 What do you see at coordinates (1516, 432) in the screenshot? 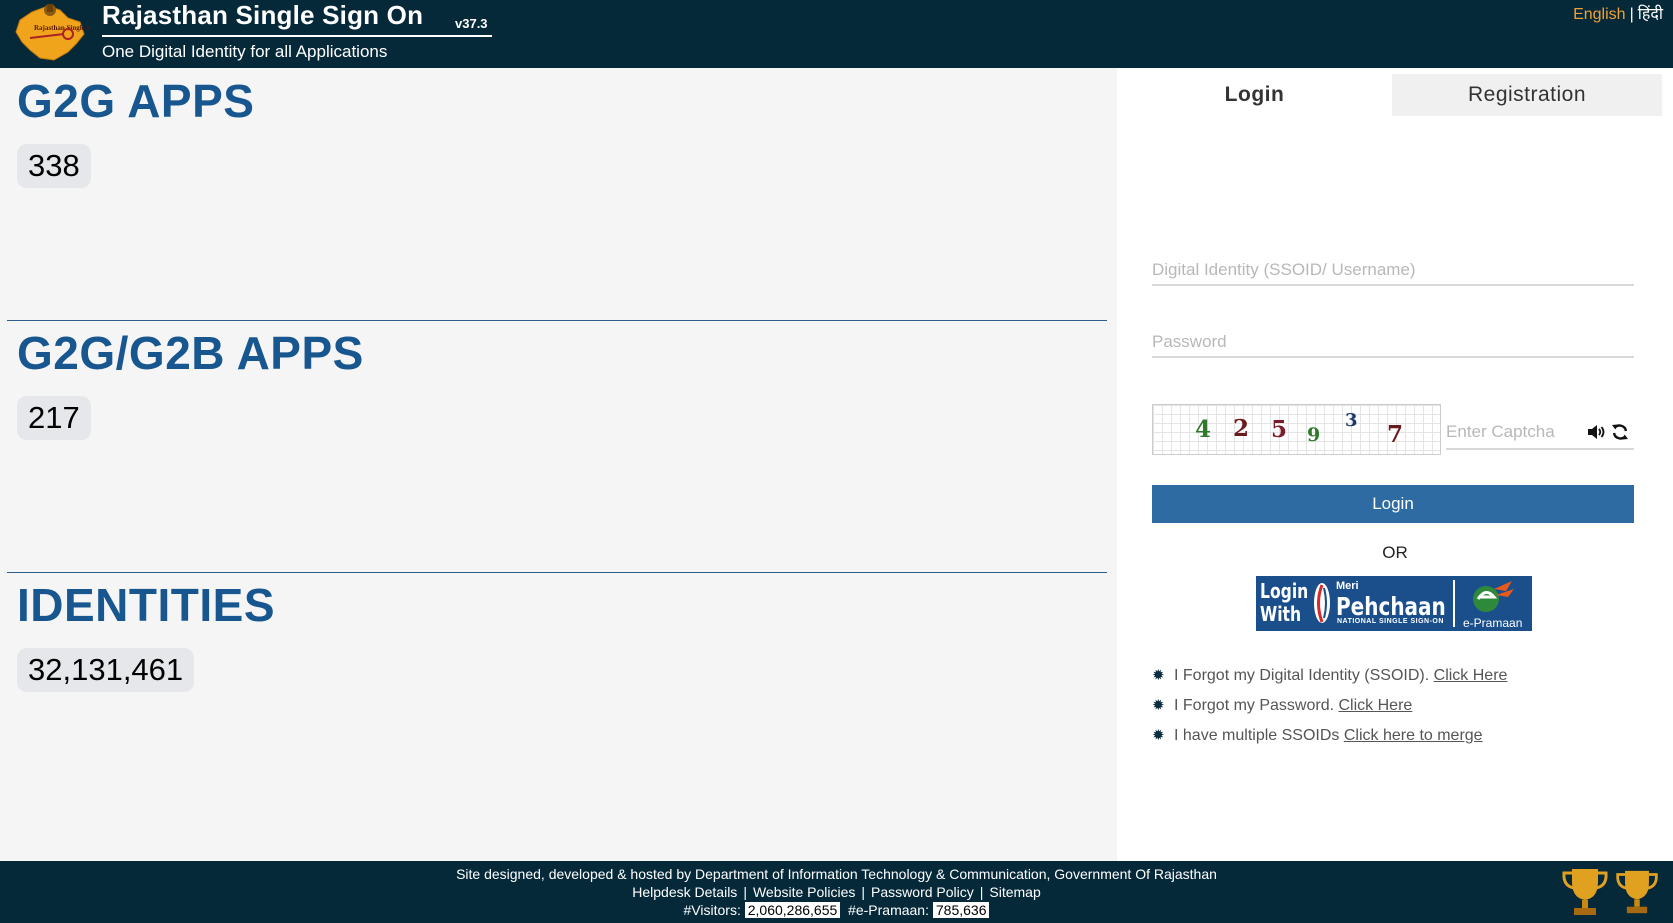
I see `captcha-input` at bounding box center [1516, 432].